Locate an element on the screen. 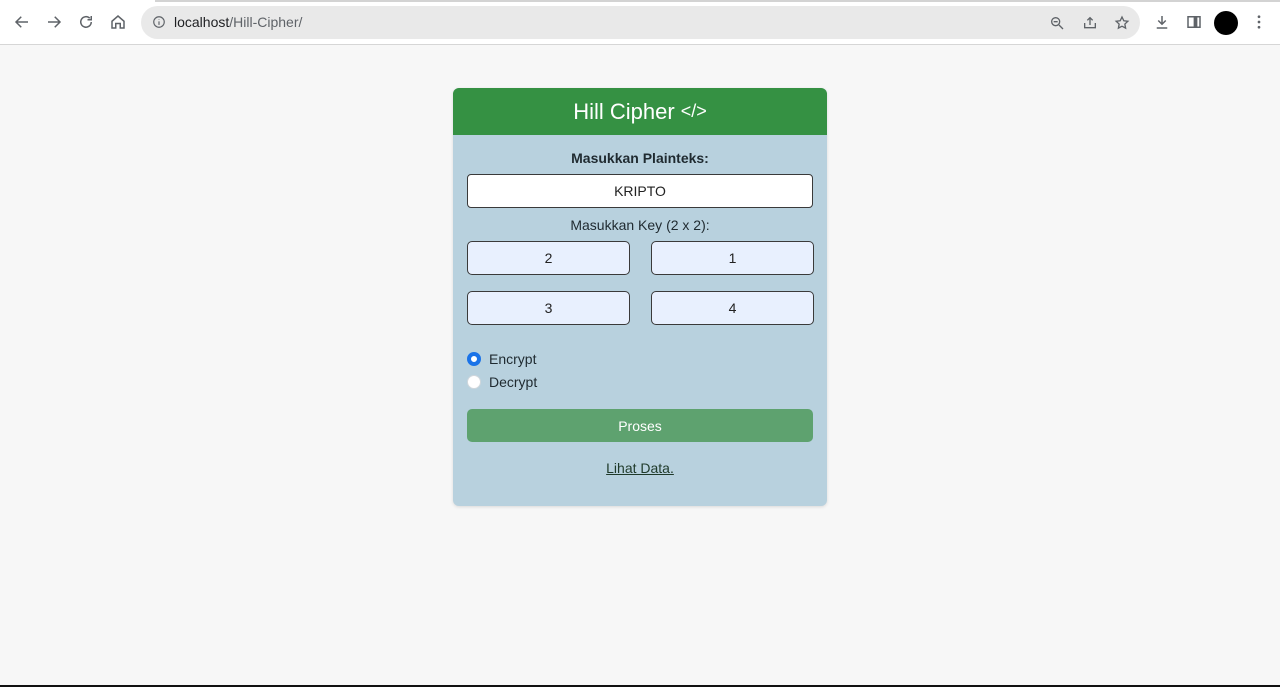 Image resolution: width=1280 pixels, height=687 pixels. download-icon is located at coordinates (1162, 22).